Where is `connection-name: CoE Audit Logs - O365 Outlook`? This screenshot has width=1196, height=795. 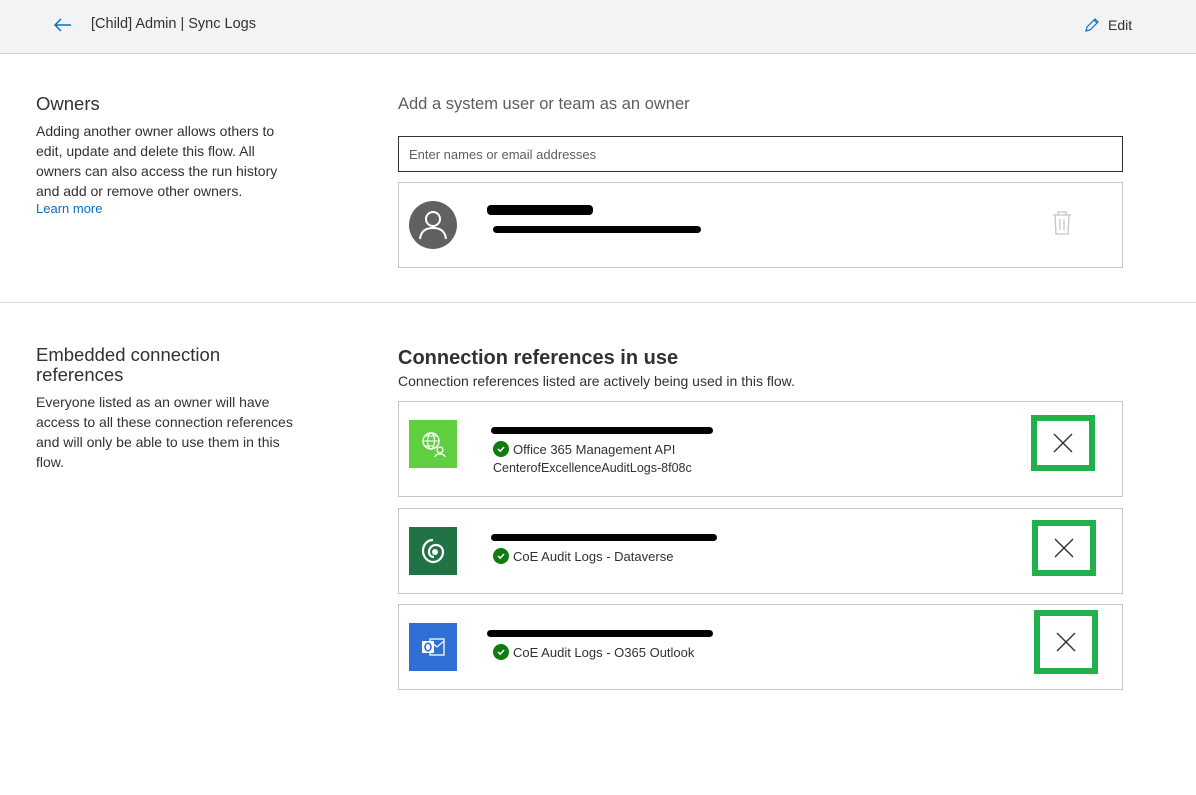 connection-name: CoE Audit Logs - O365 Outlook is located at coordinates (604, 652).